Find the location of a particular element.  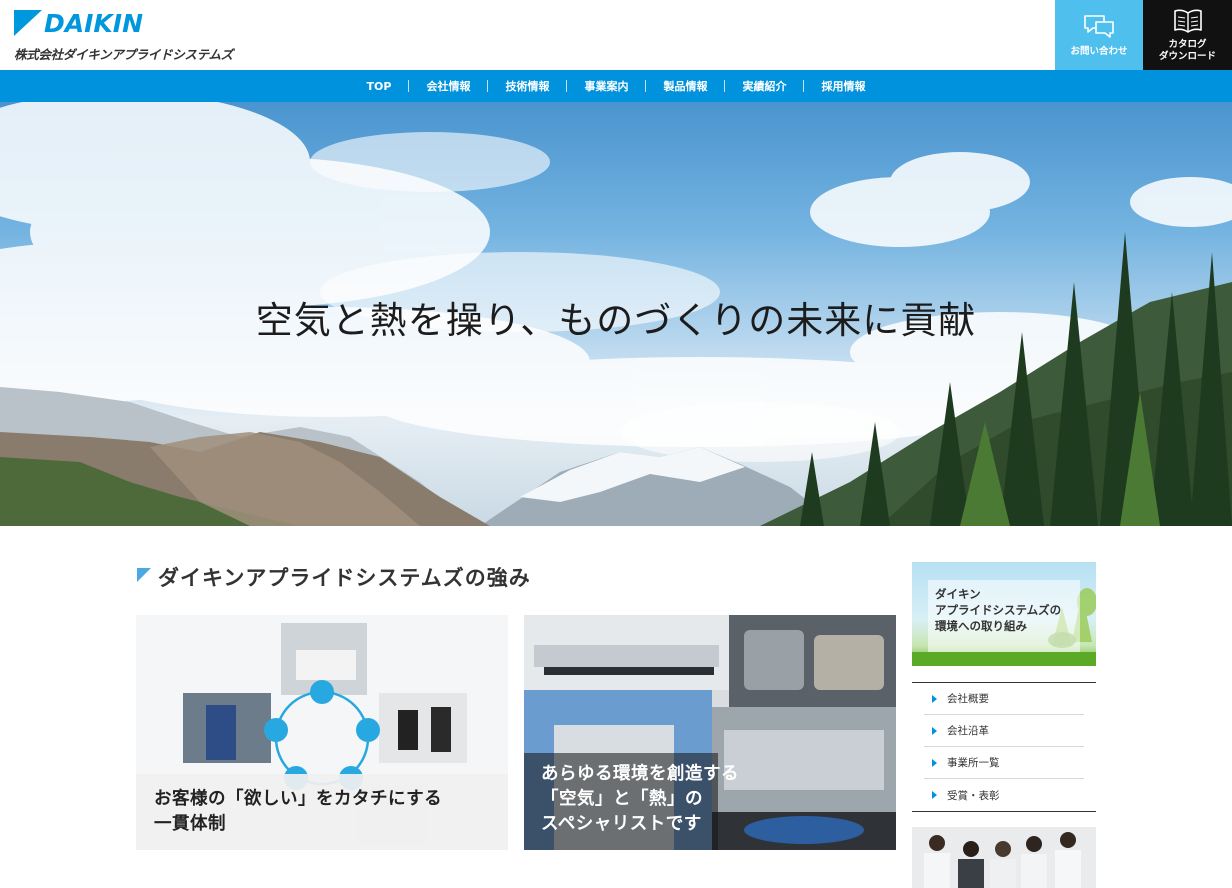

card-caption: お客様の「欲しい」をカタチにする 一貫体制 is located at coordinates (298, 812).